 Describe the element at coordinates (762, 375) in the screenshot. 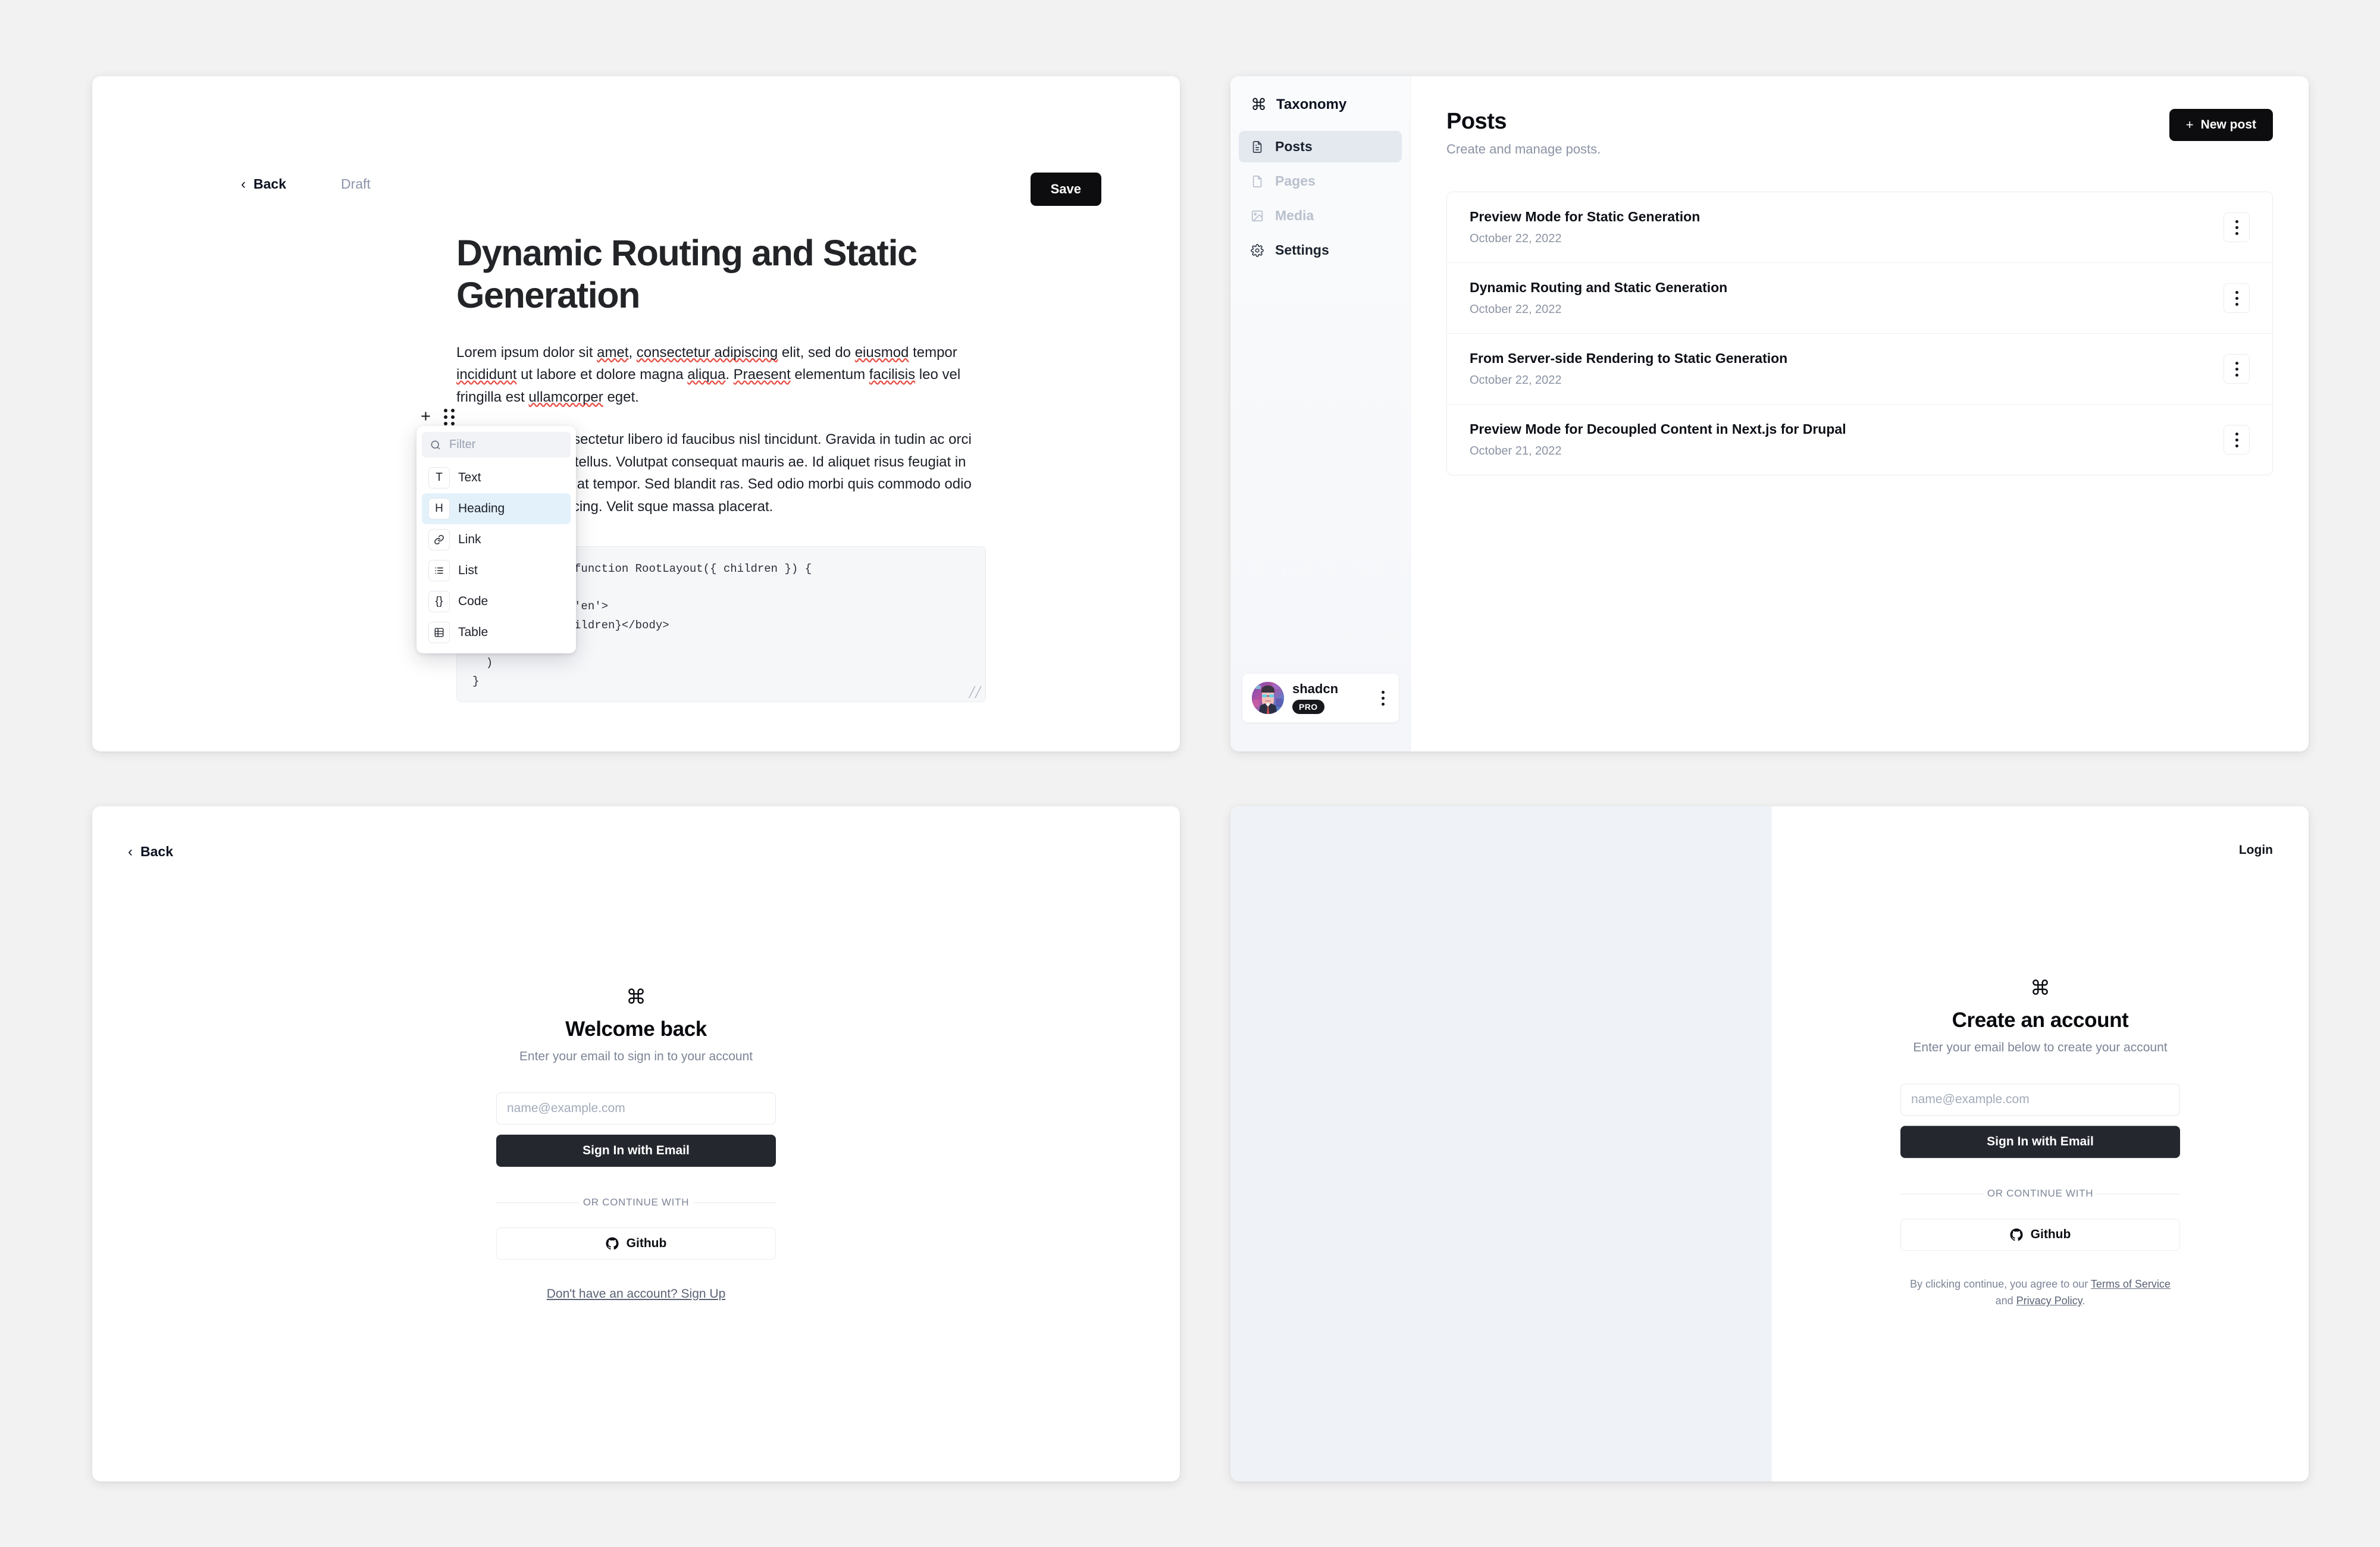

I see `spellcheck-word: Praesent` at that location.